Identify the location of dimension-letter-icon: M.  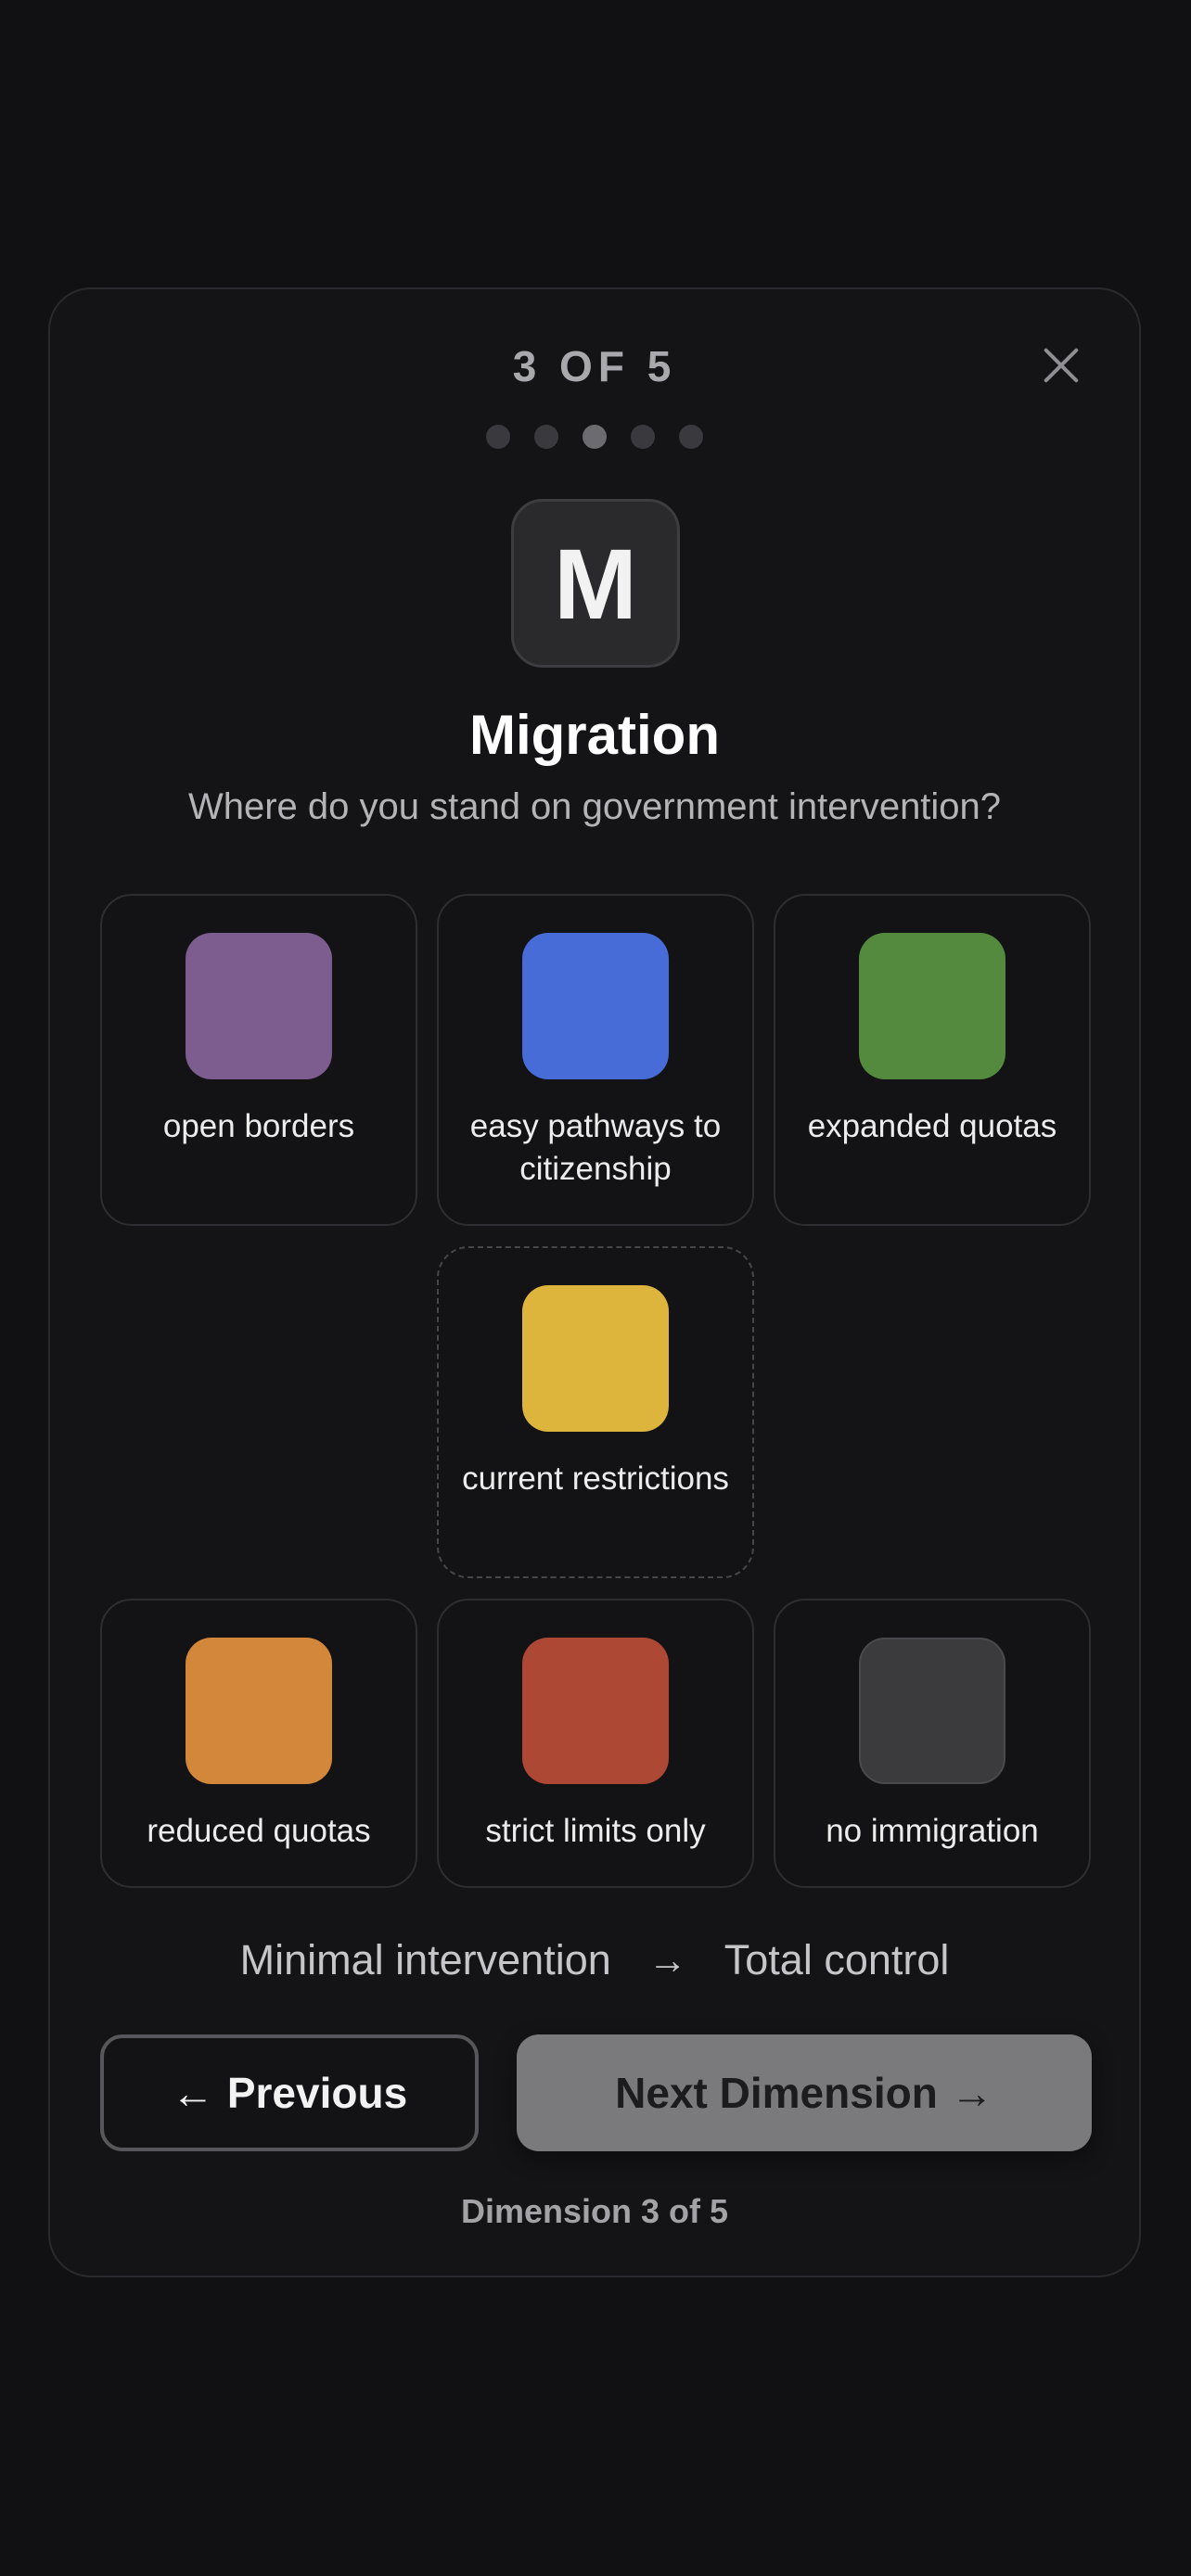
(595, 583).